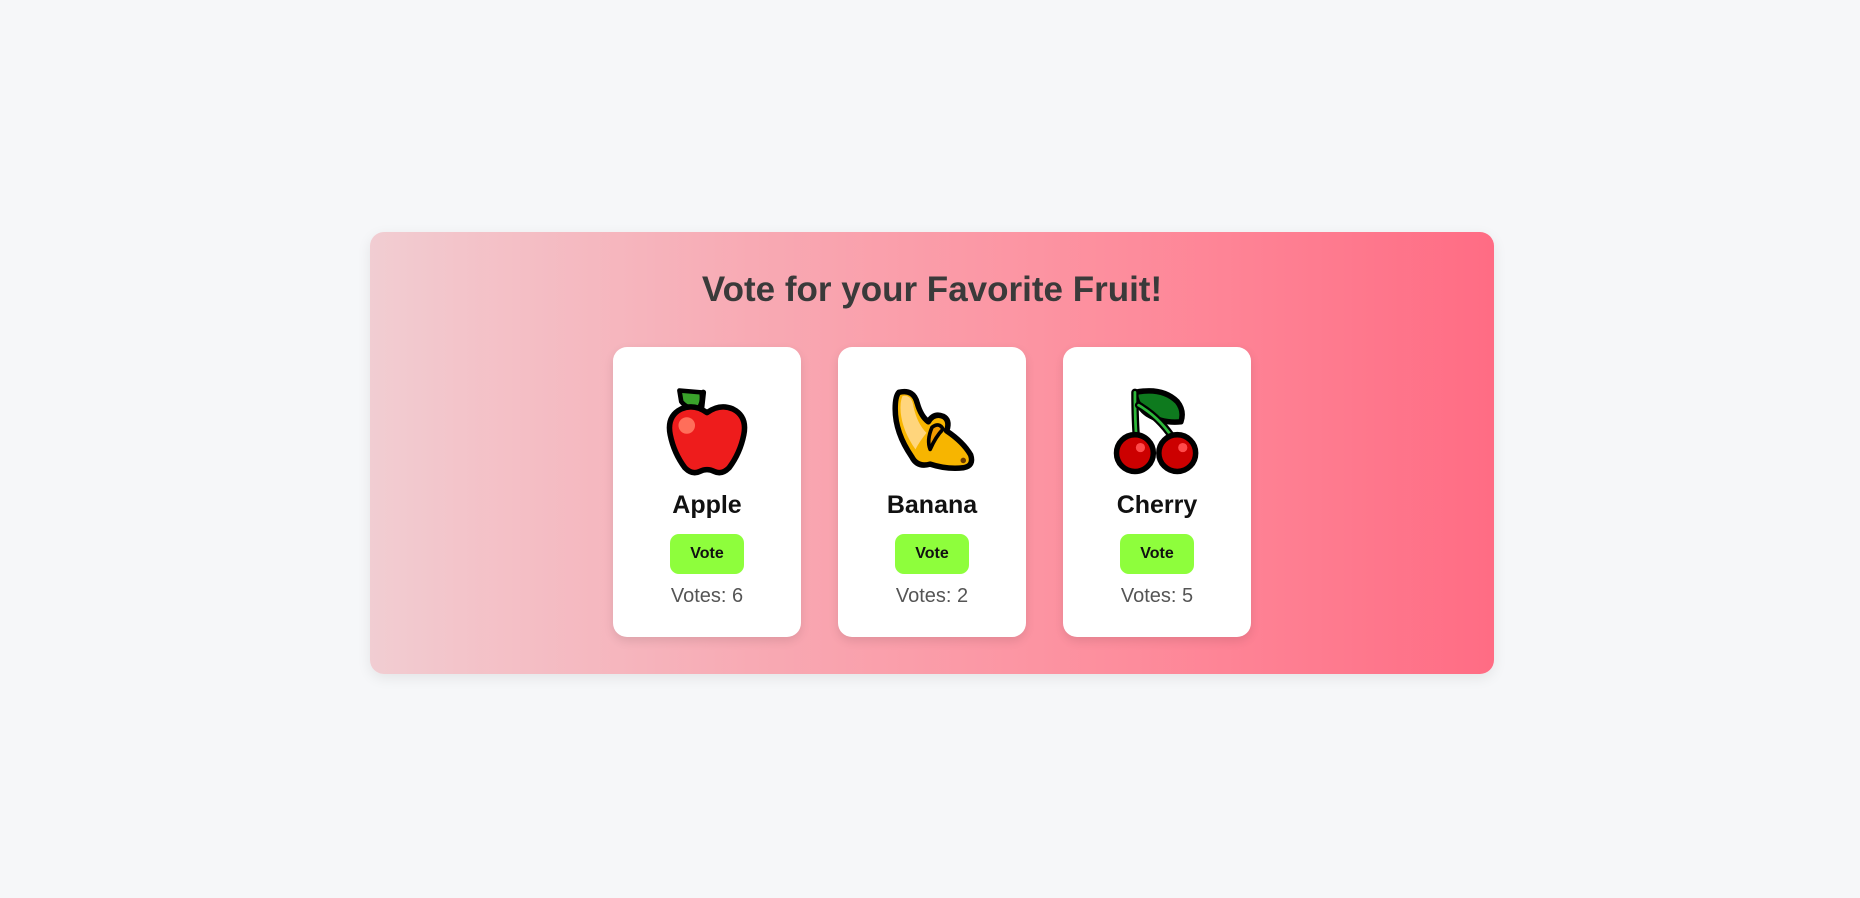 Image resolution: width=1860 pixels, height=898 pixels. I want to click on cherry-icon, so click(1156, 431).